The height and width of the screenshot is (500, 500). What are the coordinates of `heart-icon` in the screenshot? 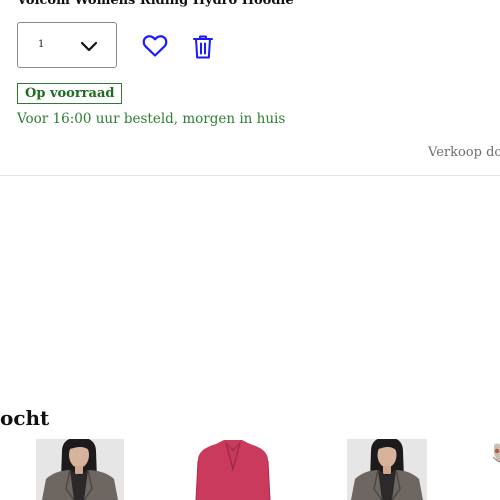 It's located at (155, 46).